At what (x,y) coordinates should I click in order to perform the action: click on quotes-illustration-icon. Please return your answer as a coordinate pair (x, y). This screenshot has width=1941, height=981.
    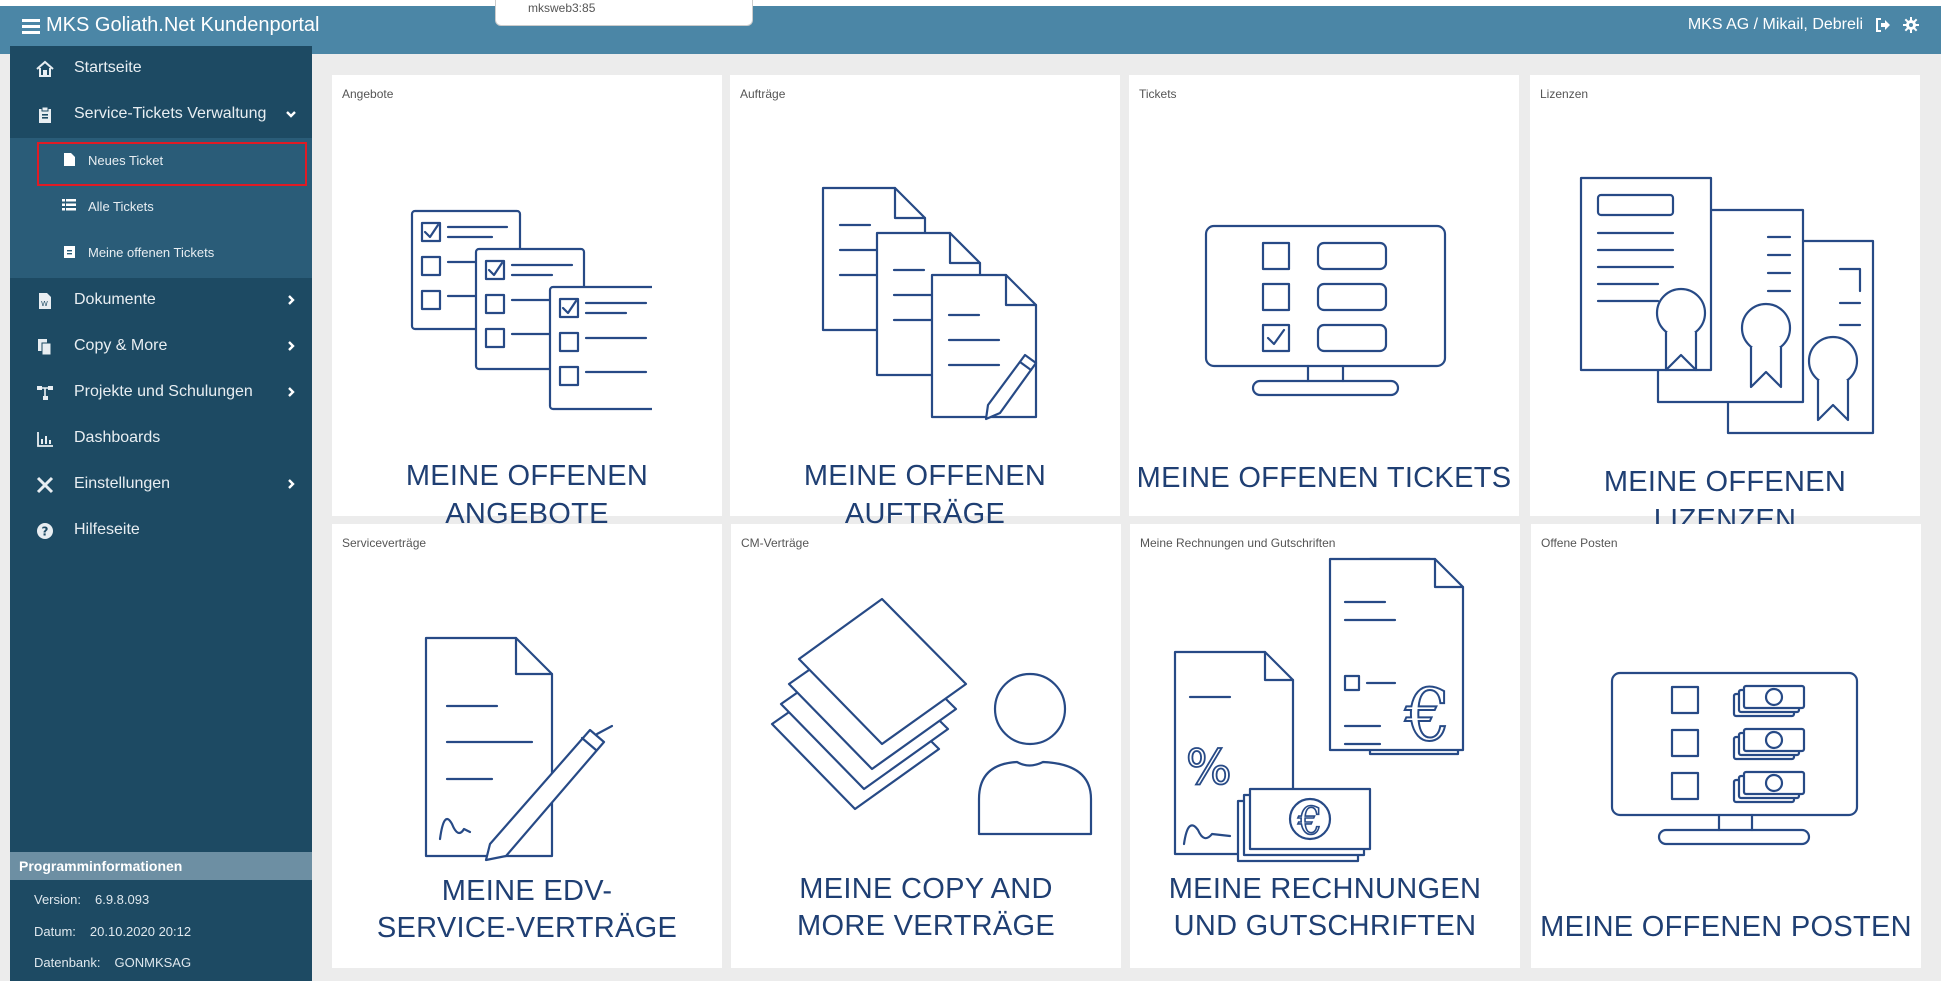
    Looking at the image, I should click on (531, 310).